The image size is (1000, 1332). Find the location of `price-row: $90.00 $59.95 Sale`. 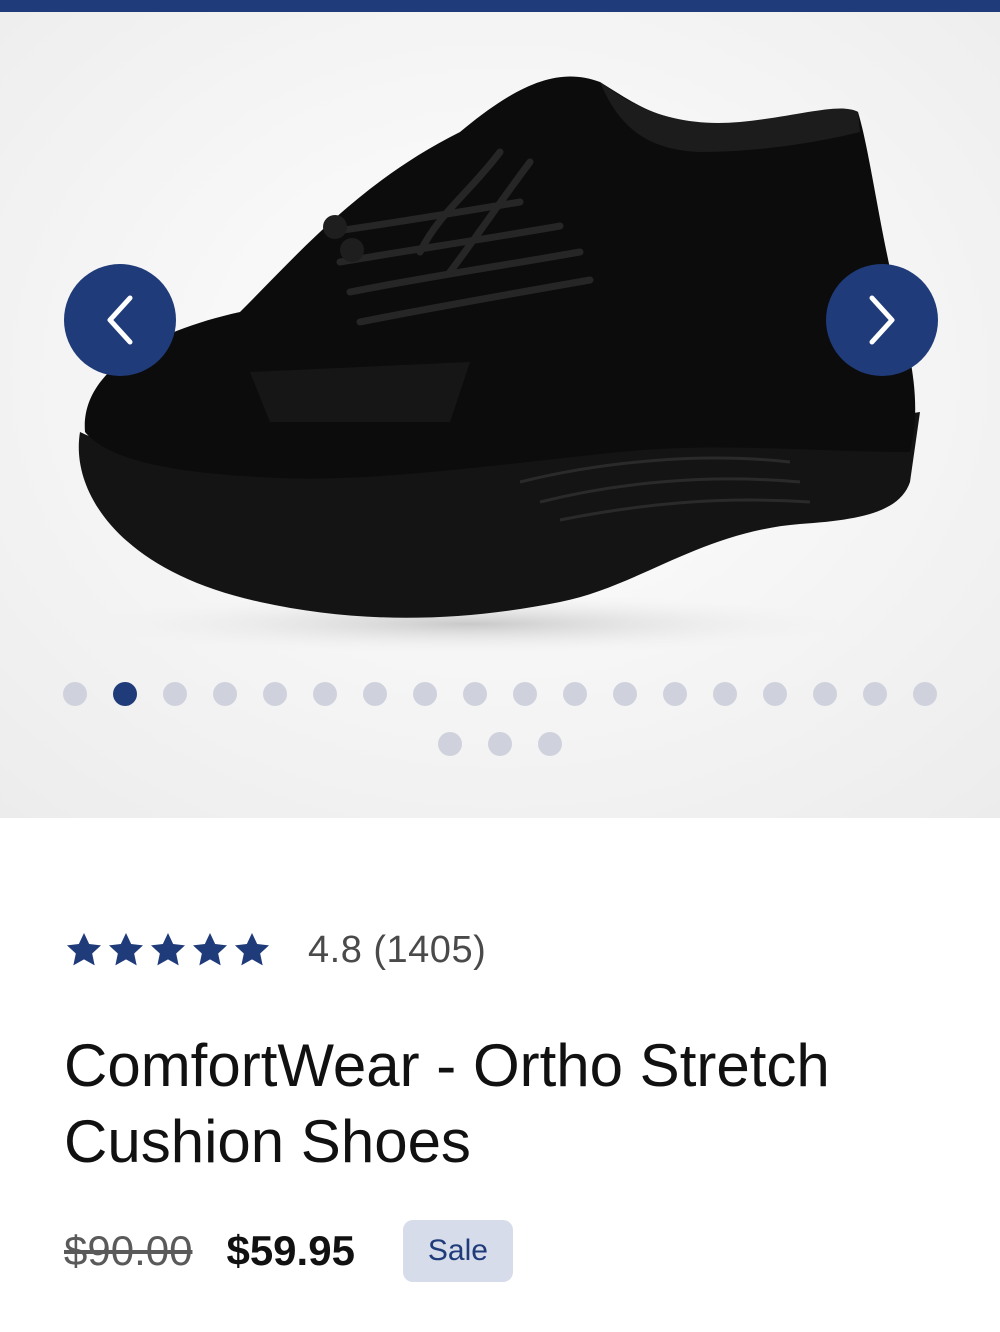

price-row: $90.00 $59.95 Sale is located at coordinates (288, 1251).